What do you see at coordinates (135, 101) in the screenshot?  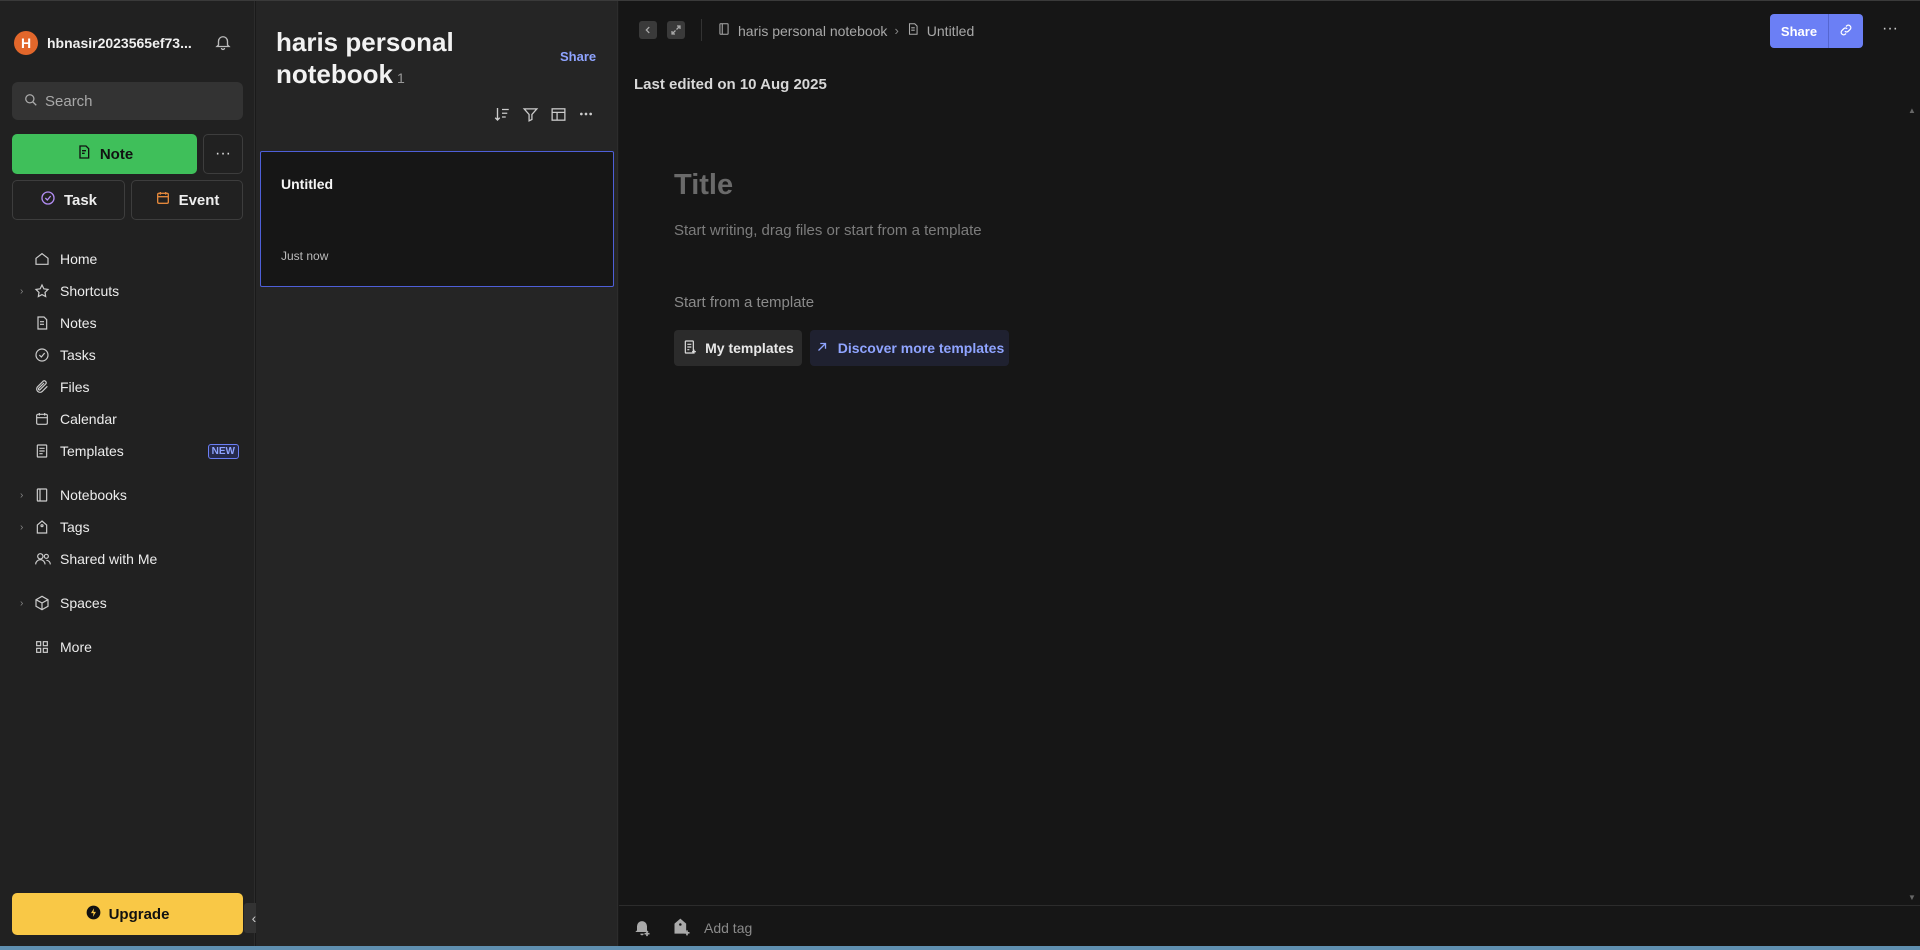 I see `search-input` at bounding box center [135, 101].